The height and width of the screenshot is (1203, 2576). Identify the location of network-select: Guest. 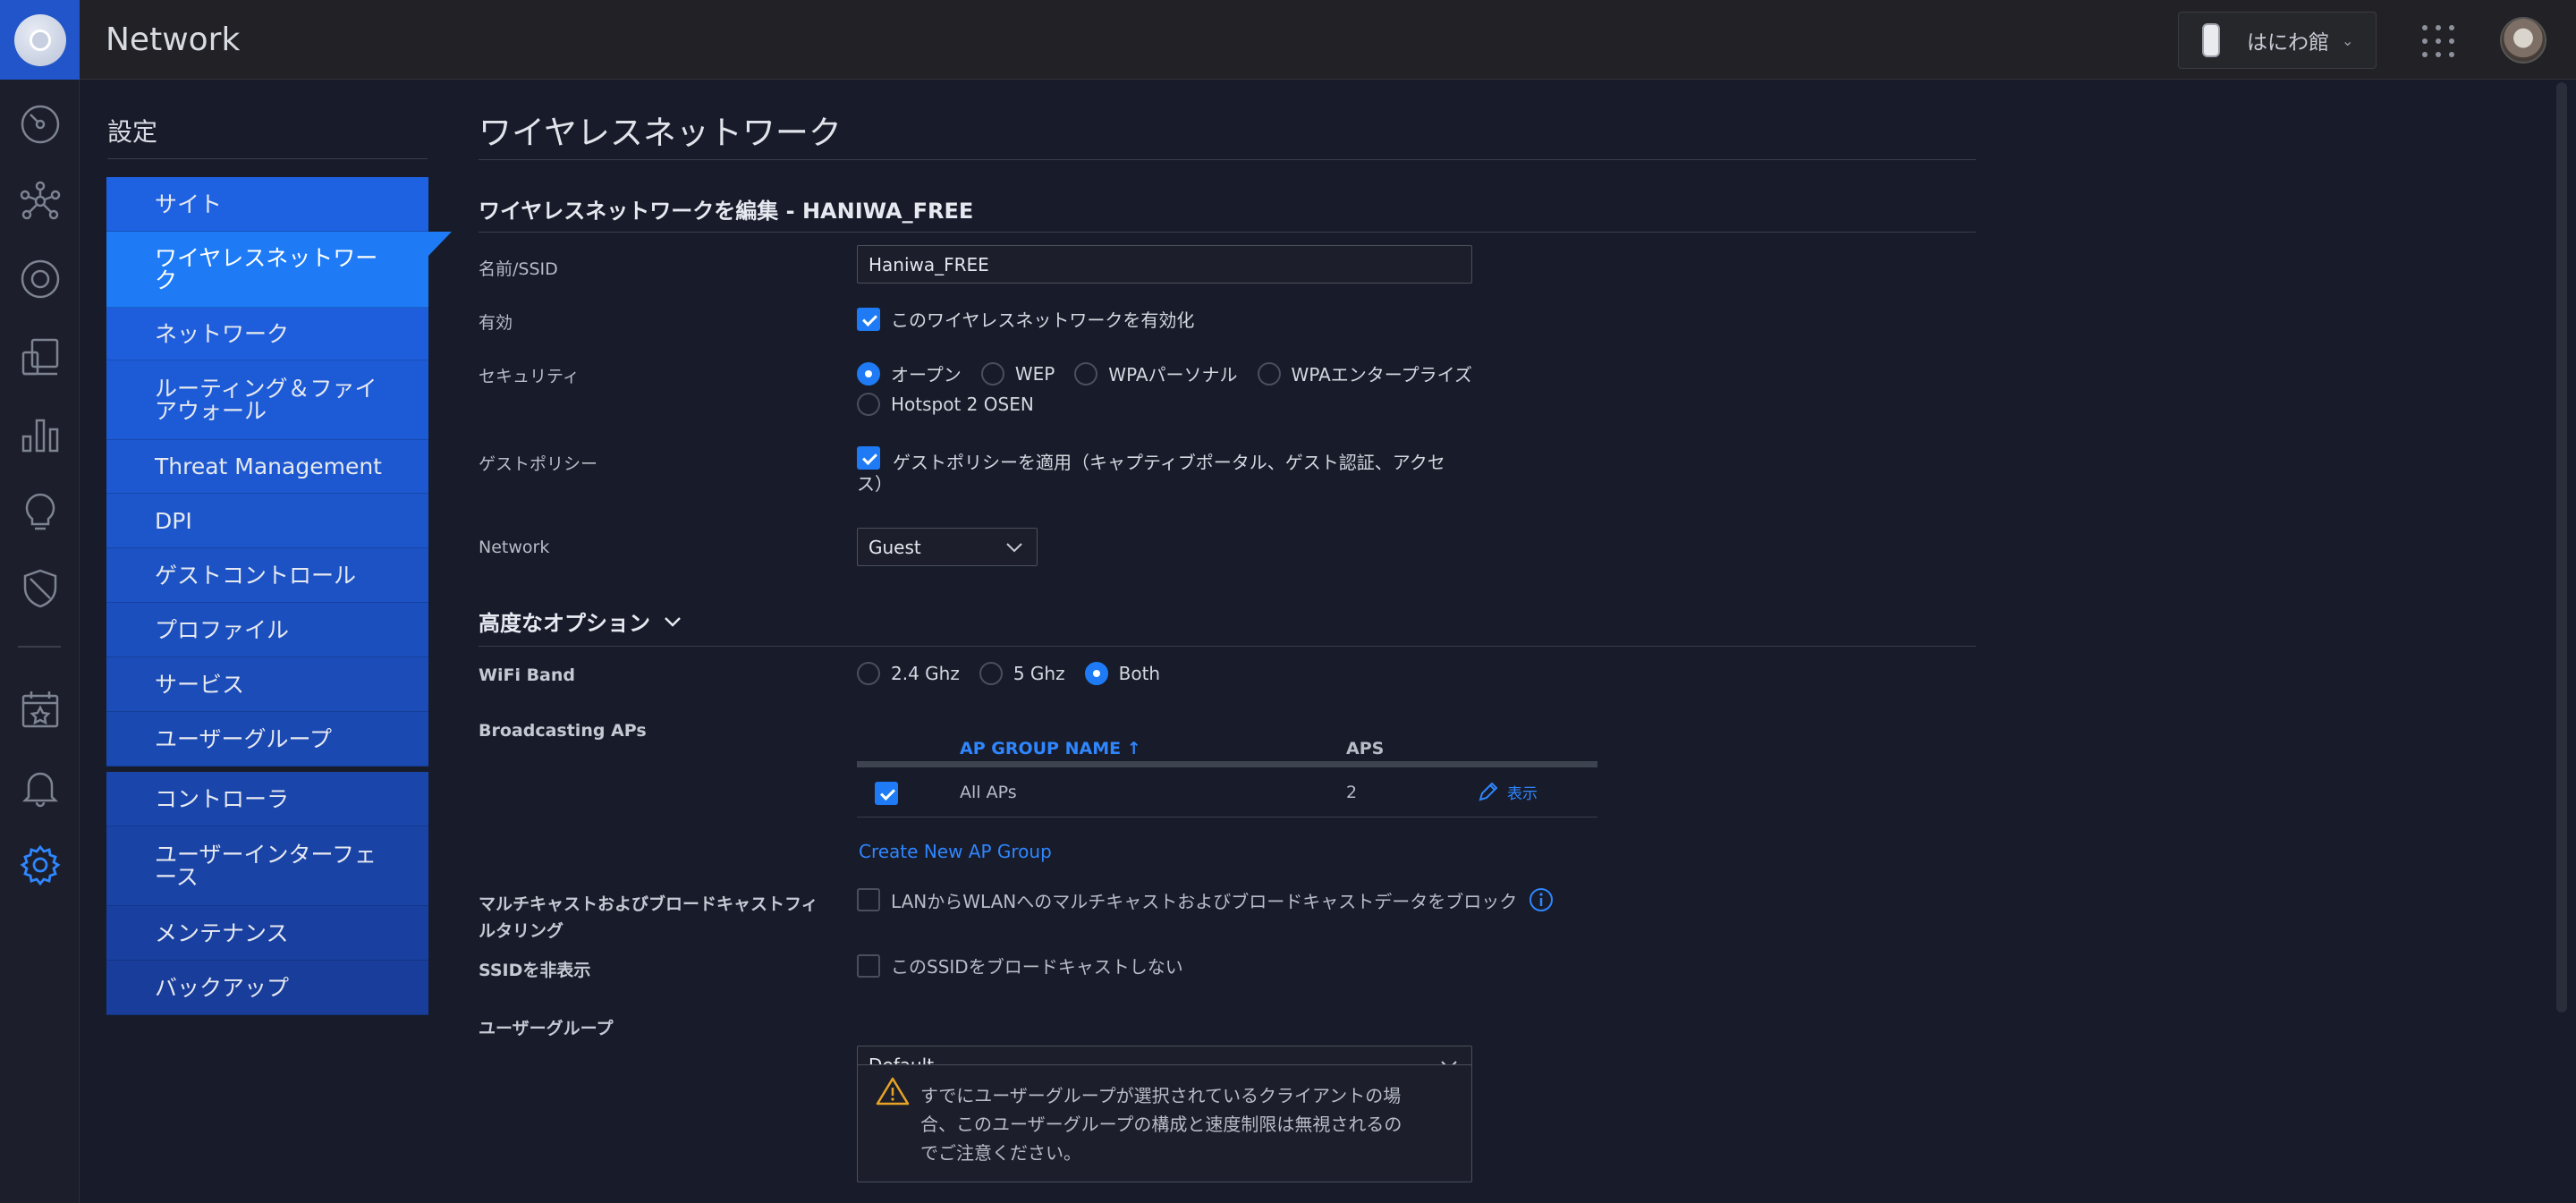
(947, 547).